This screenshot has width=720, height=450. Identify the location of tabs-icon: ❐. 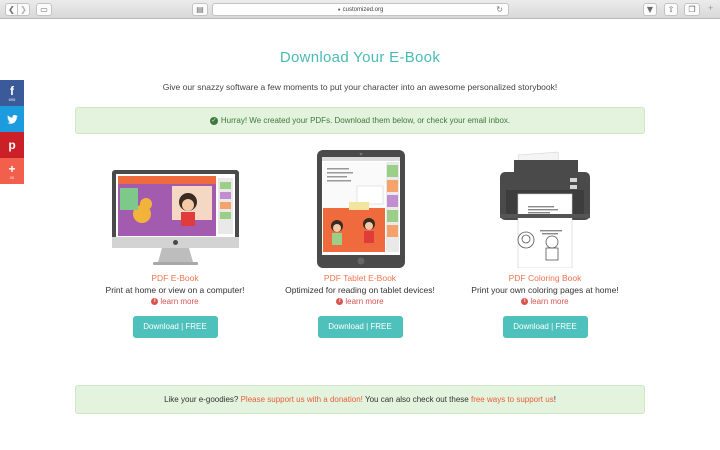
(692, 9).